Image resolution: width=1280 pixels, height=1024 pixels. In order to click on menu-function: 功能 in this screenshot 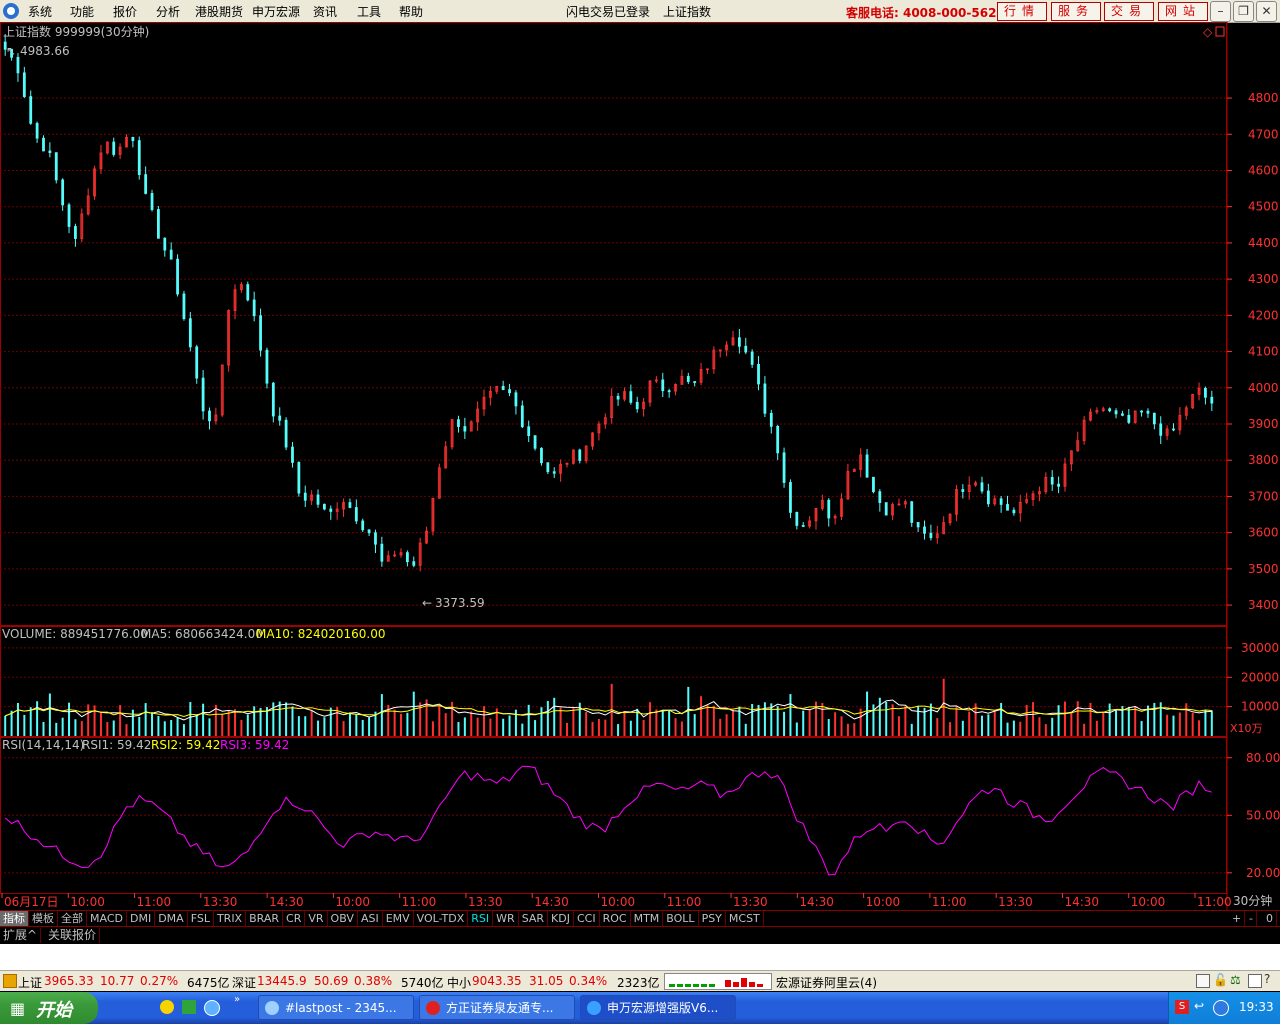, I will do `click(82, 11)`.